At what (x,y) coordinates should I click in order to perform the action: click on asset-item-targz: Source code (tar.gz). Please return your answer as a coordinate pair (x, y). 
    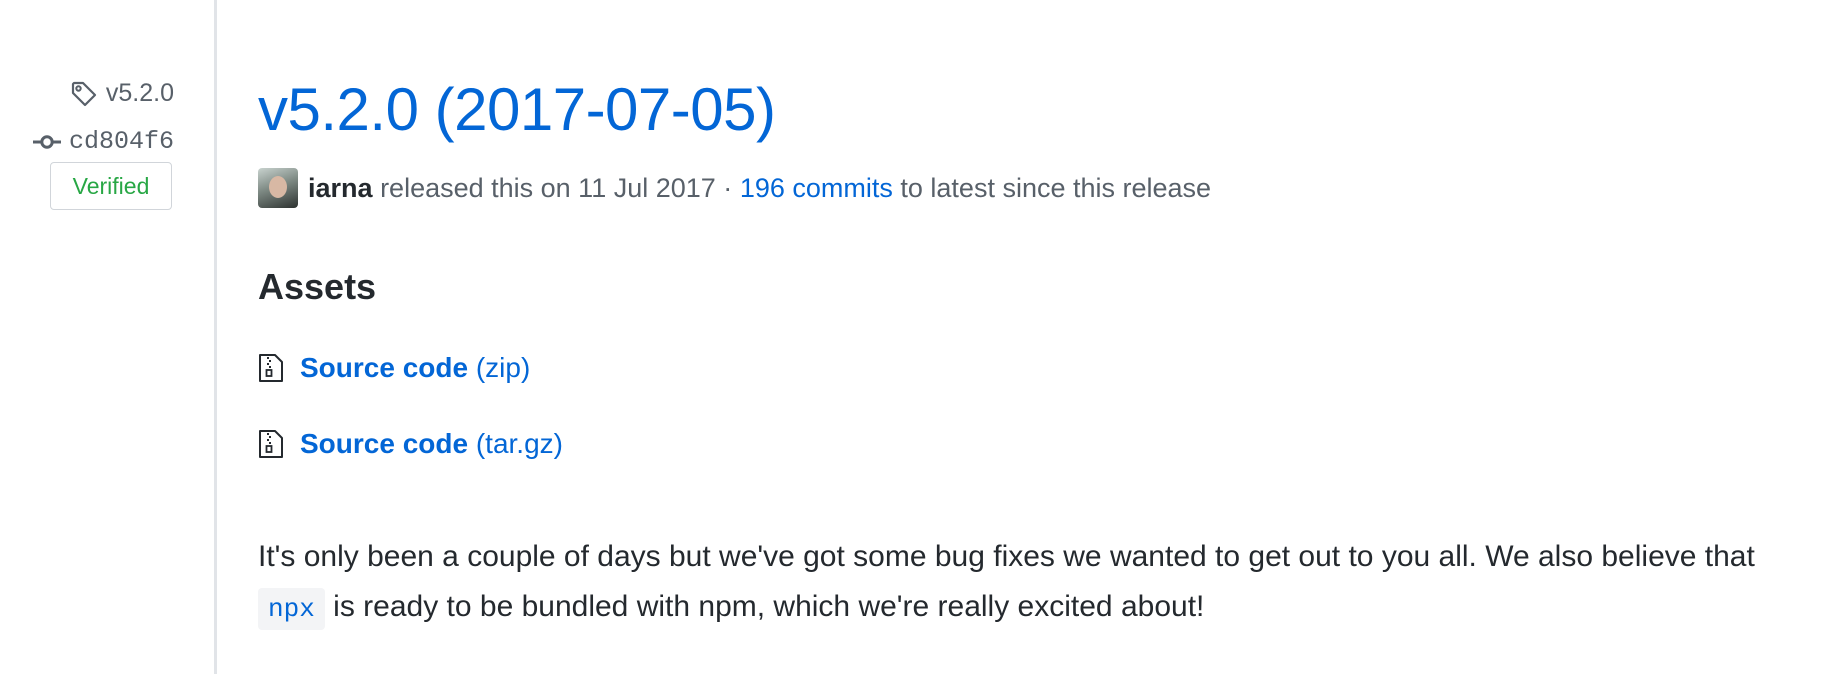
    Looking at the image, I should click on (410, 444).